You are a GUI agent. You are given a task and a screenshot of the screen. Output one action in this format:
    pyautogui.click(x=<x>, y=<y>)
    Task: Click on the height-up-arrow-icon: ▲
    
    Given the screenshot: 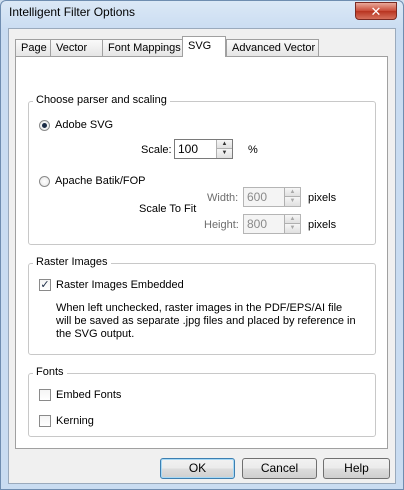 What is the action you would take?
    pyautogui.click(x=292, y=219)
    